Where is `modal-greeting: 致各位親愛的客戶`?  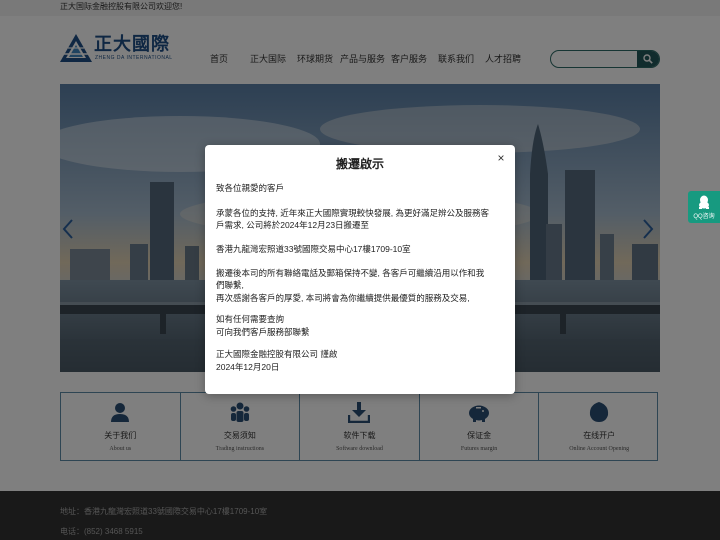 modal-greeting: 致各位親愛的客戶 is located at coordinates (250, 188).